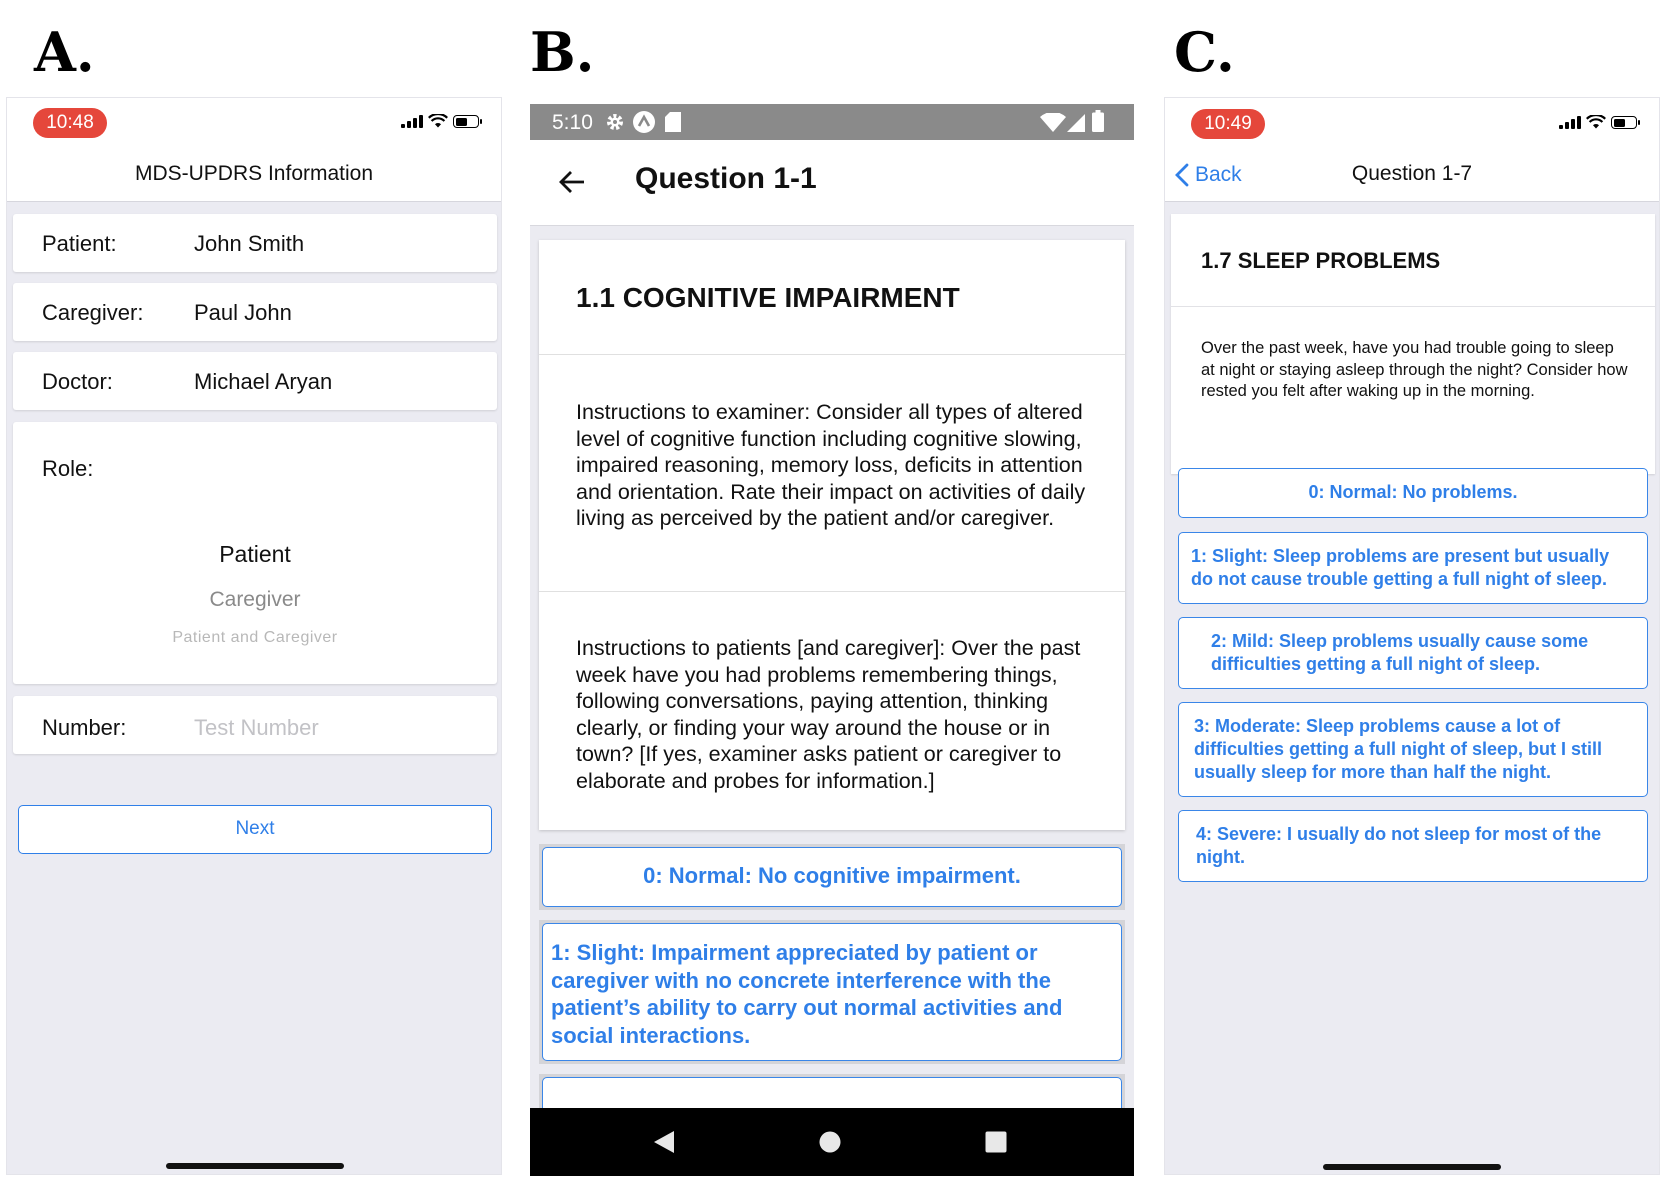 The width and height of the screenshot is (1660, 1180). Describe the element at coordinates (572, 122) in the screenshot. I see `status-time: 5:10` at that location.